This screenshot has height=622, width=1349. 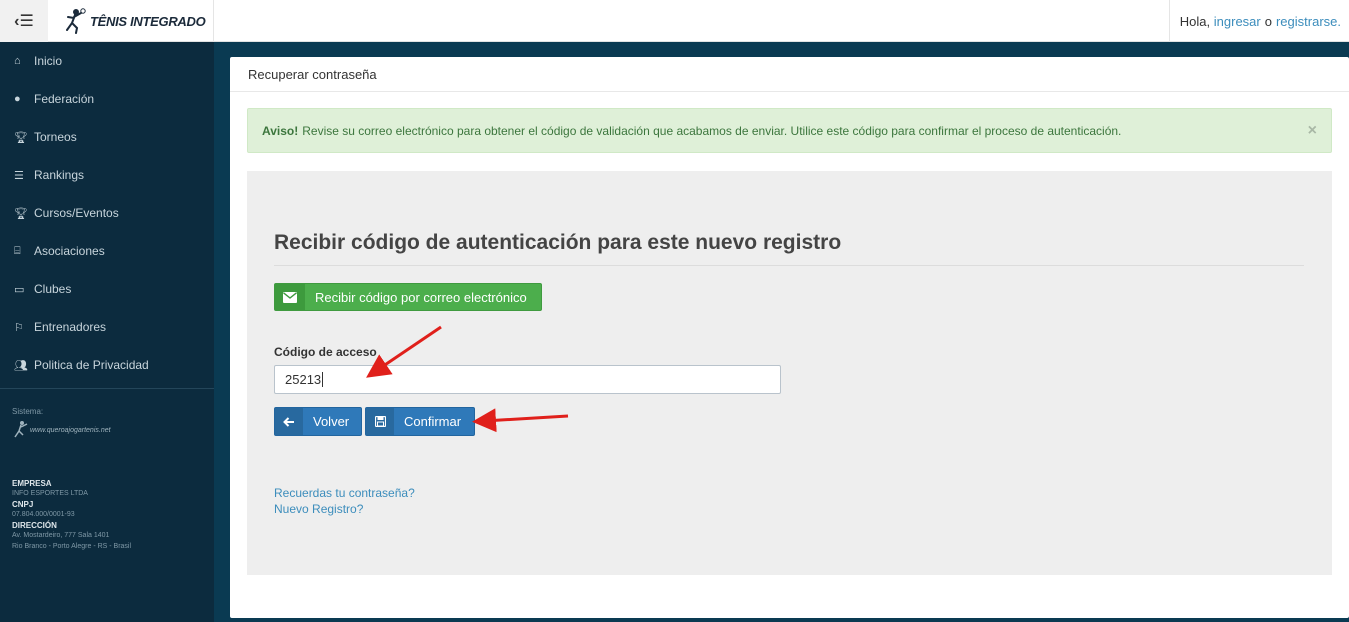 I want to click on sidebar-item-label: Cursos/Eventos, so click(x=76, y=213).